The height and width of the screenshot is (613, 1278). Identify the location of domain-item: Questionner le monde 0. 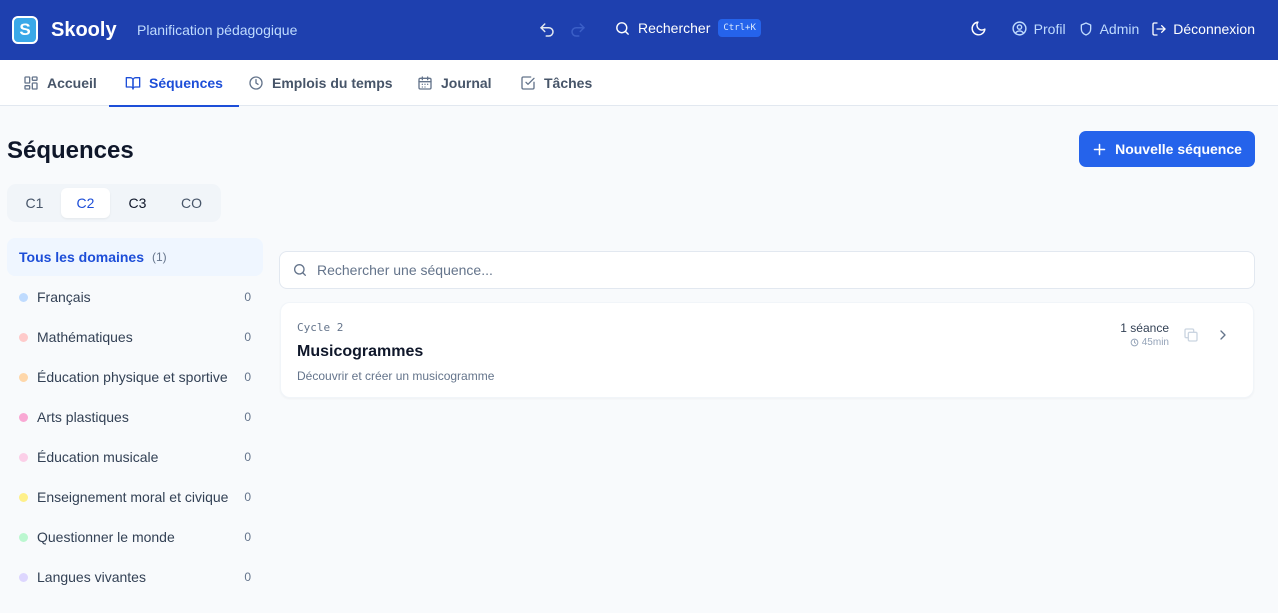
(135, 537).